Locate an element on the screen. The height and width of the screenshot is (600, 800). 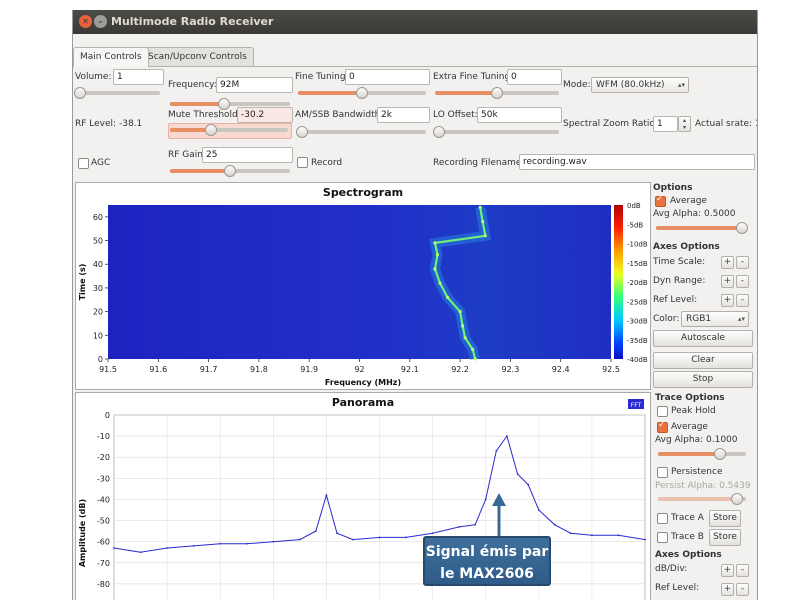
persist-alpha-slider is located at coordinates (702, 499).